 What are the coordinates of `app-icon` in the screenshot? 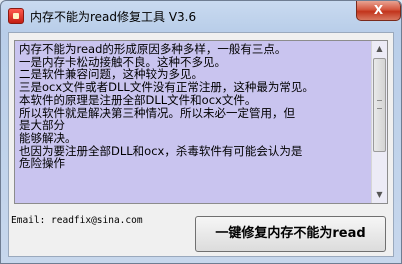 It's located at (16, 16).